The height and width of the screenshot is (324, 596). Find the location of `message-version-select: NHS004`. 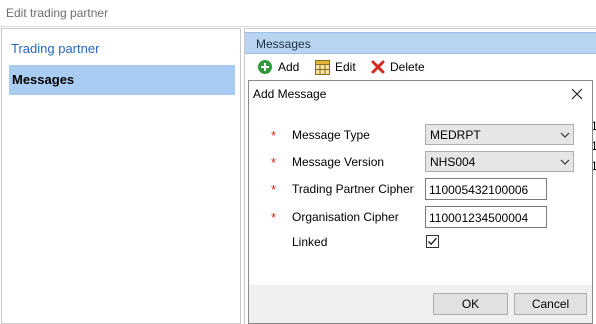

message-version-select: NHS004 is located at coordinates (499, 161).